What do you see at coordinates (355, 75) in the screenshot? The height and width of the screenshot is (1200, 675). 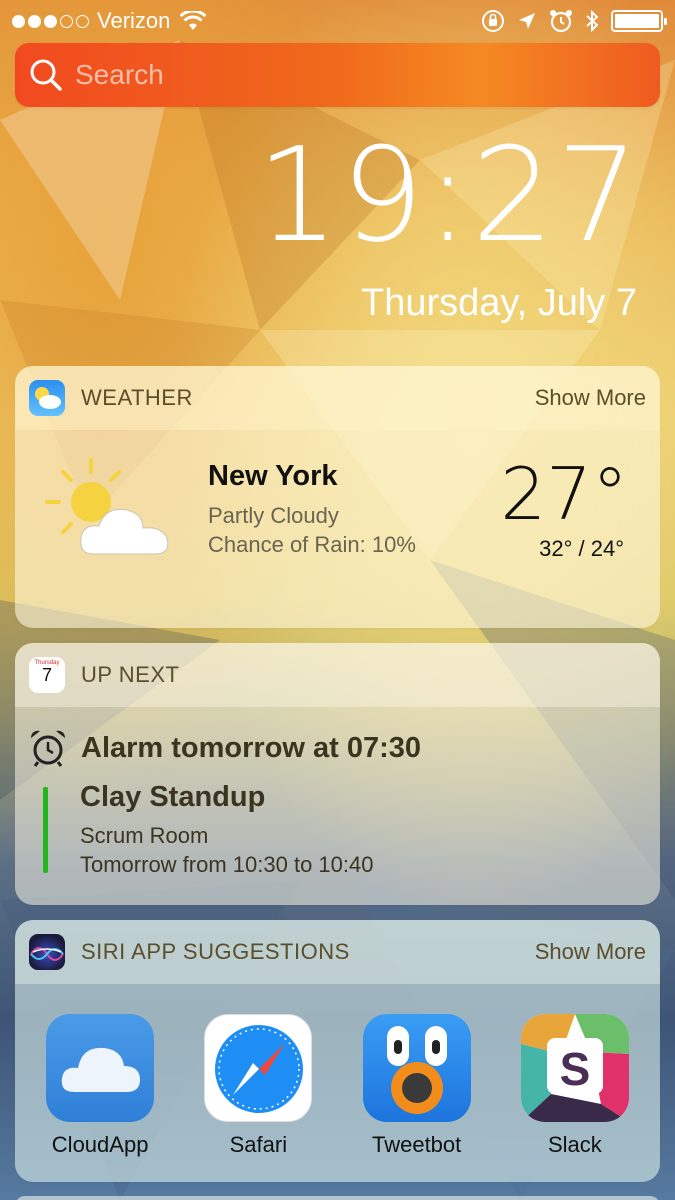 I see `search-input` at bounding box center [355, 75].